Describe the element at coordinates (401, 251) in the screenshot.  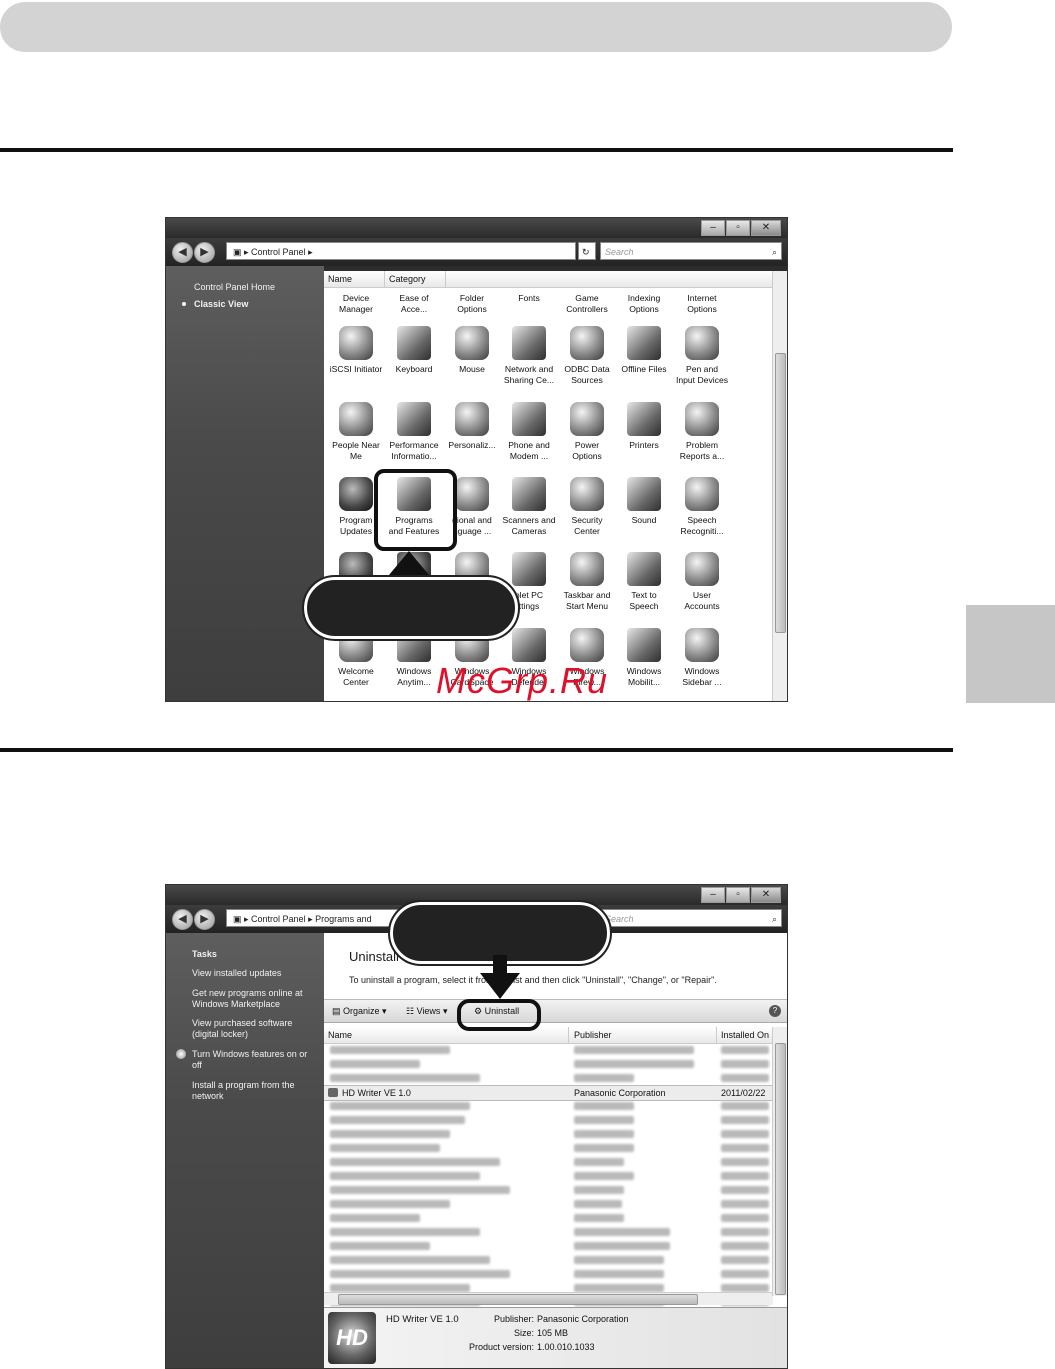
I see `address-bar: ▣ ▸ Control Panel ▸` at that location.